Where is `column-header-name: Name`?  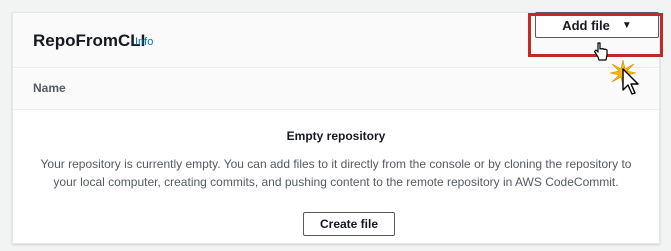 column-header-name: Name is located at coordinates (49, 88).